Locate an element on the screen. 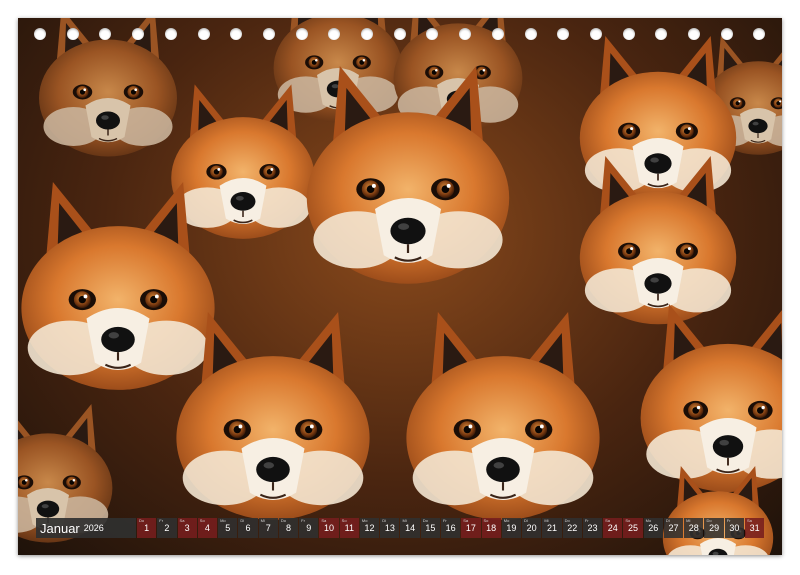 This screenshot has width=800, height=575. day-number: 5 is located at coordinates (228, 528).